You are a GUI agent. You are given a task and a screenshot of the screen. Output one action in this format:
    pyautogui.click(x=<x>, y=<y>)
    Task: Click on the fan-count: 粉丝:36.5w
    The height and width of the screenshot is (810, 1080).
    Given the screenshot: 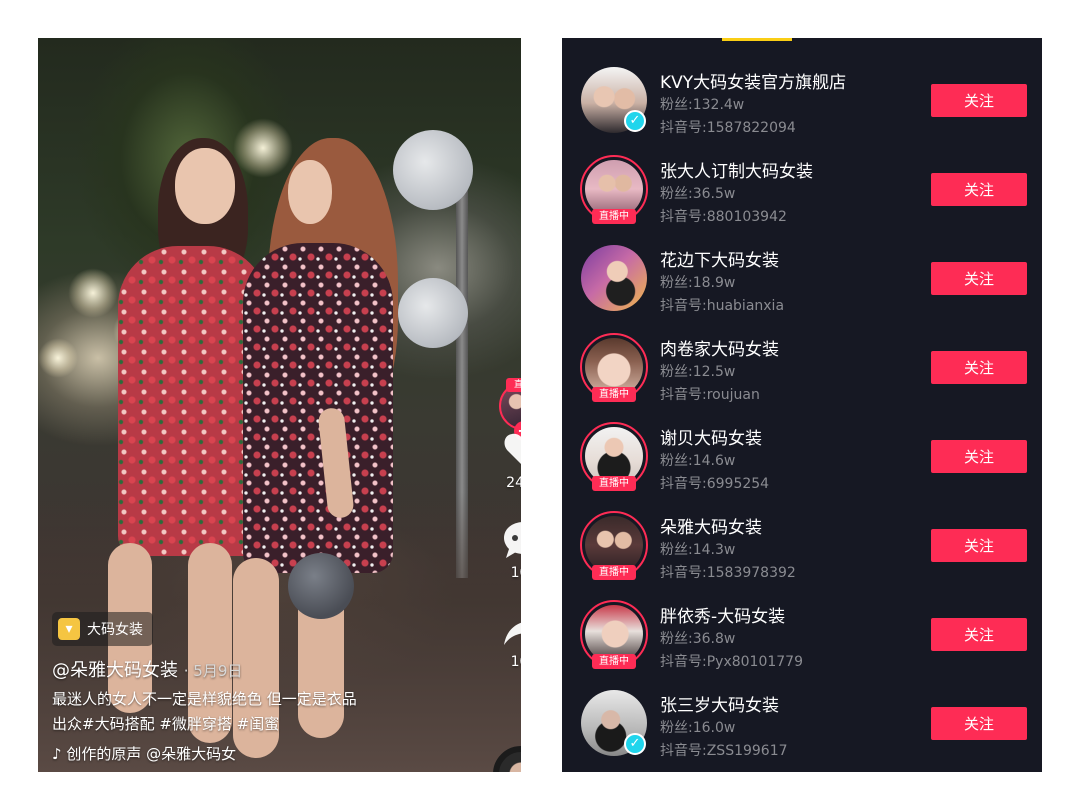 What is the action you would take?
    pyautogui.click(x=698, y=194)
    